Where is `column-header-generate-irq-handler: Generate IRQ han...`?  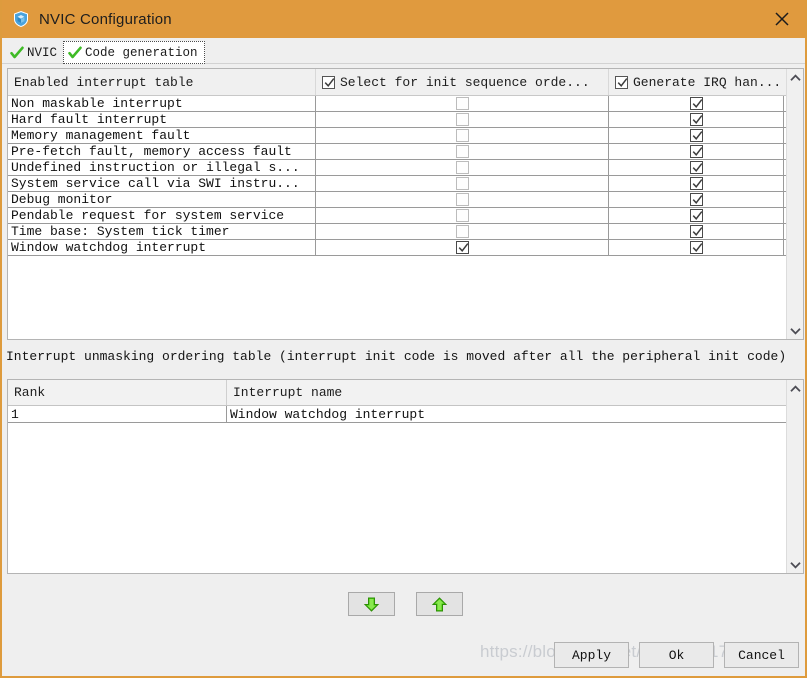
column-header-generate-irq-handler: Generate IRQ han... is located at coordinates (706, 82).